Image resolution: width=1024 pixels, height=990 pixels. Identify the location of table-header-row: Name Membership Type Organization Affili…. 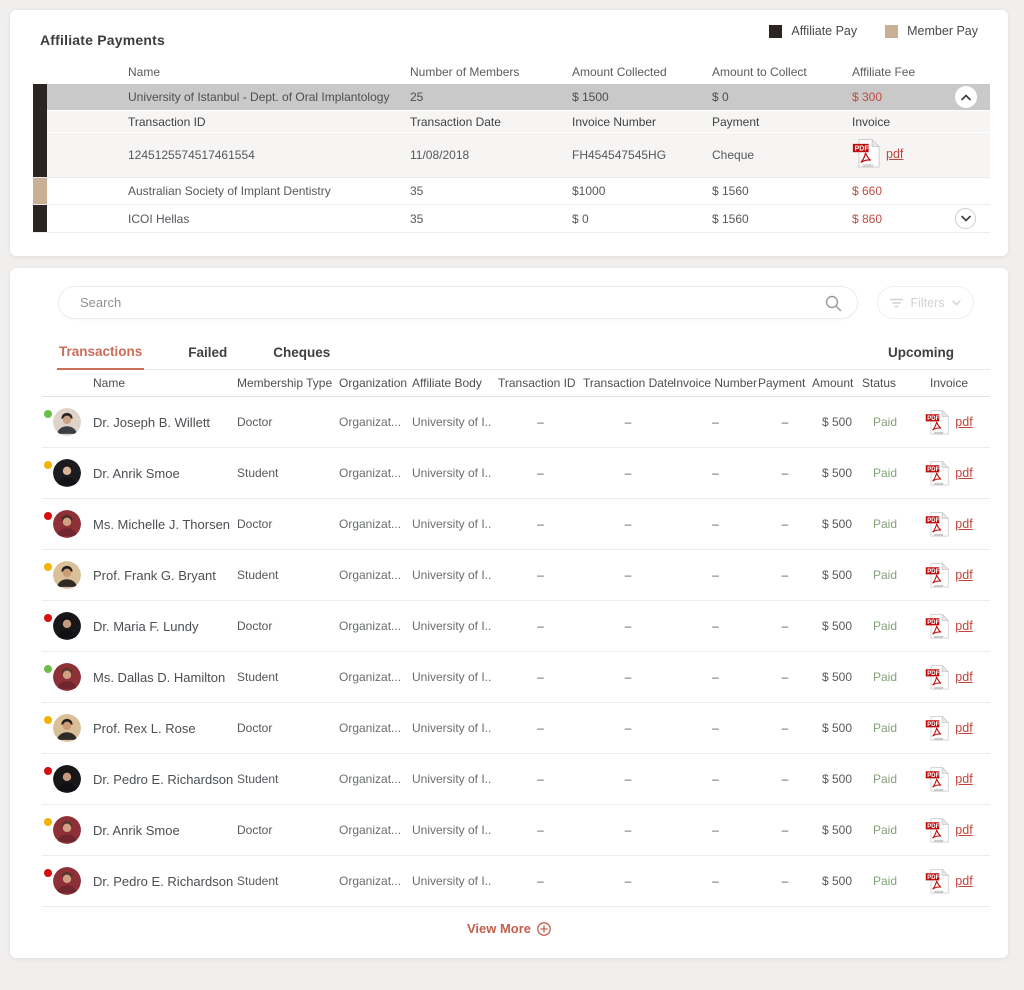
(516, 383).